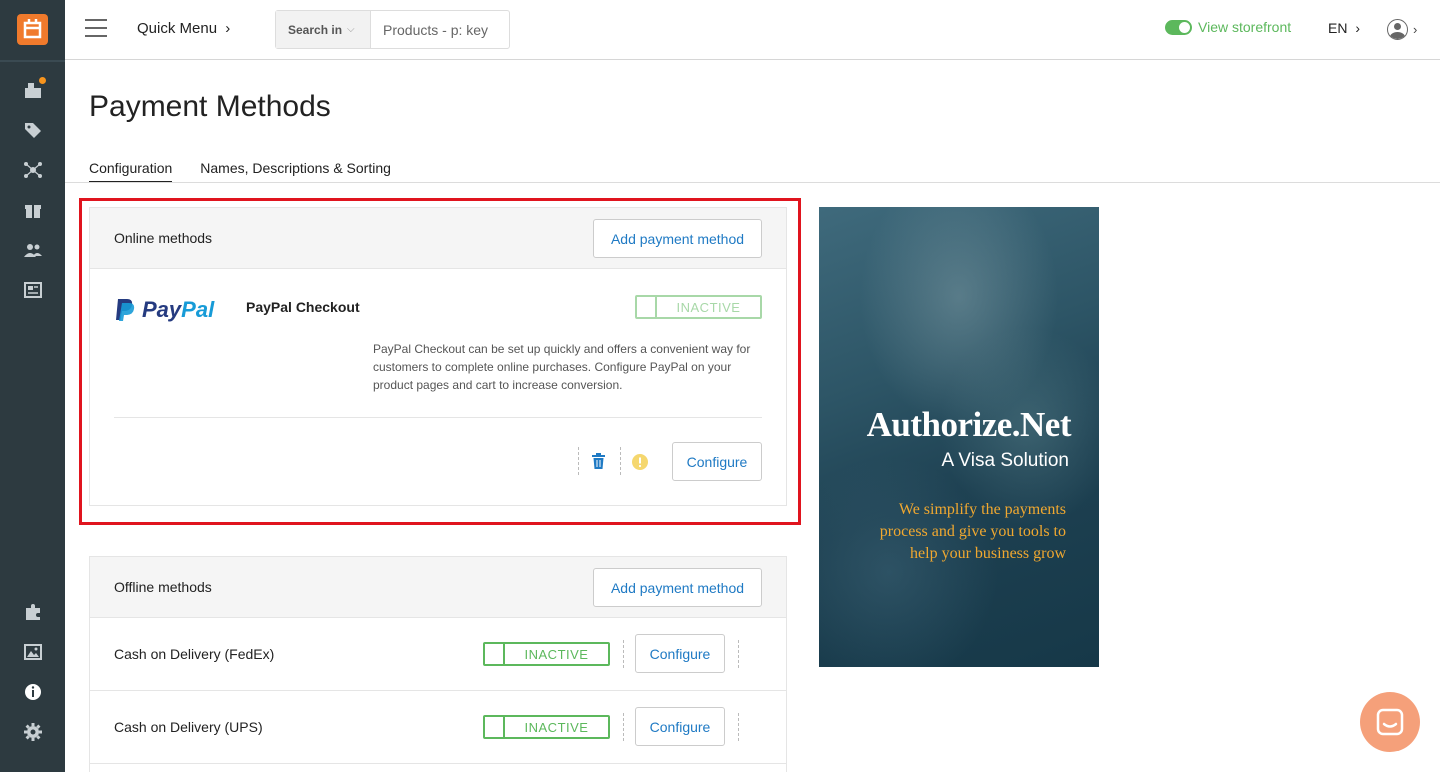 The height and width of the screenshot is (772, 1440). I want to click on search-box: Search in ⌵, so click(392, 29).